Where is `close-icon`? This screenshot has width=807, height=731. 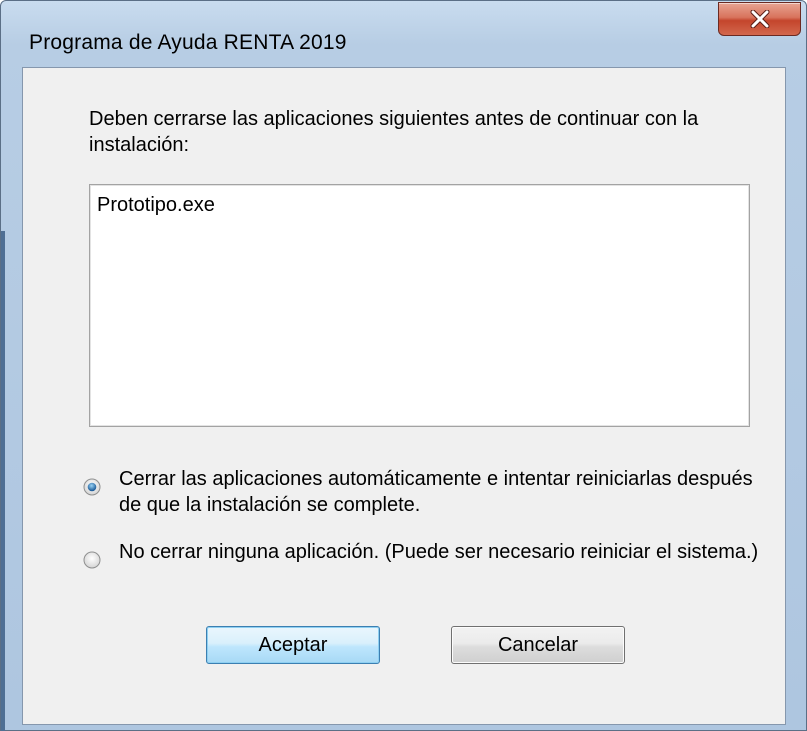 close-icon is located at coordinates (759, 19).